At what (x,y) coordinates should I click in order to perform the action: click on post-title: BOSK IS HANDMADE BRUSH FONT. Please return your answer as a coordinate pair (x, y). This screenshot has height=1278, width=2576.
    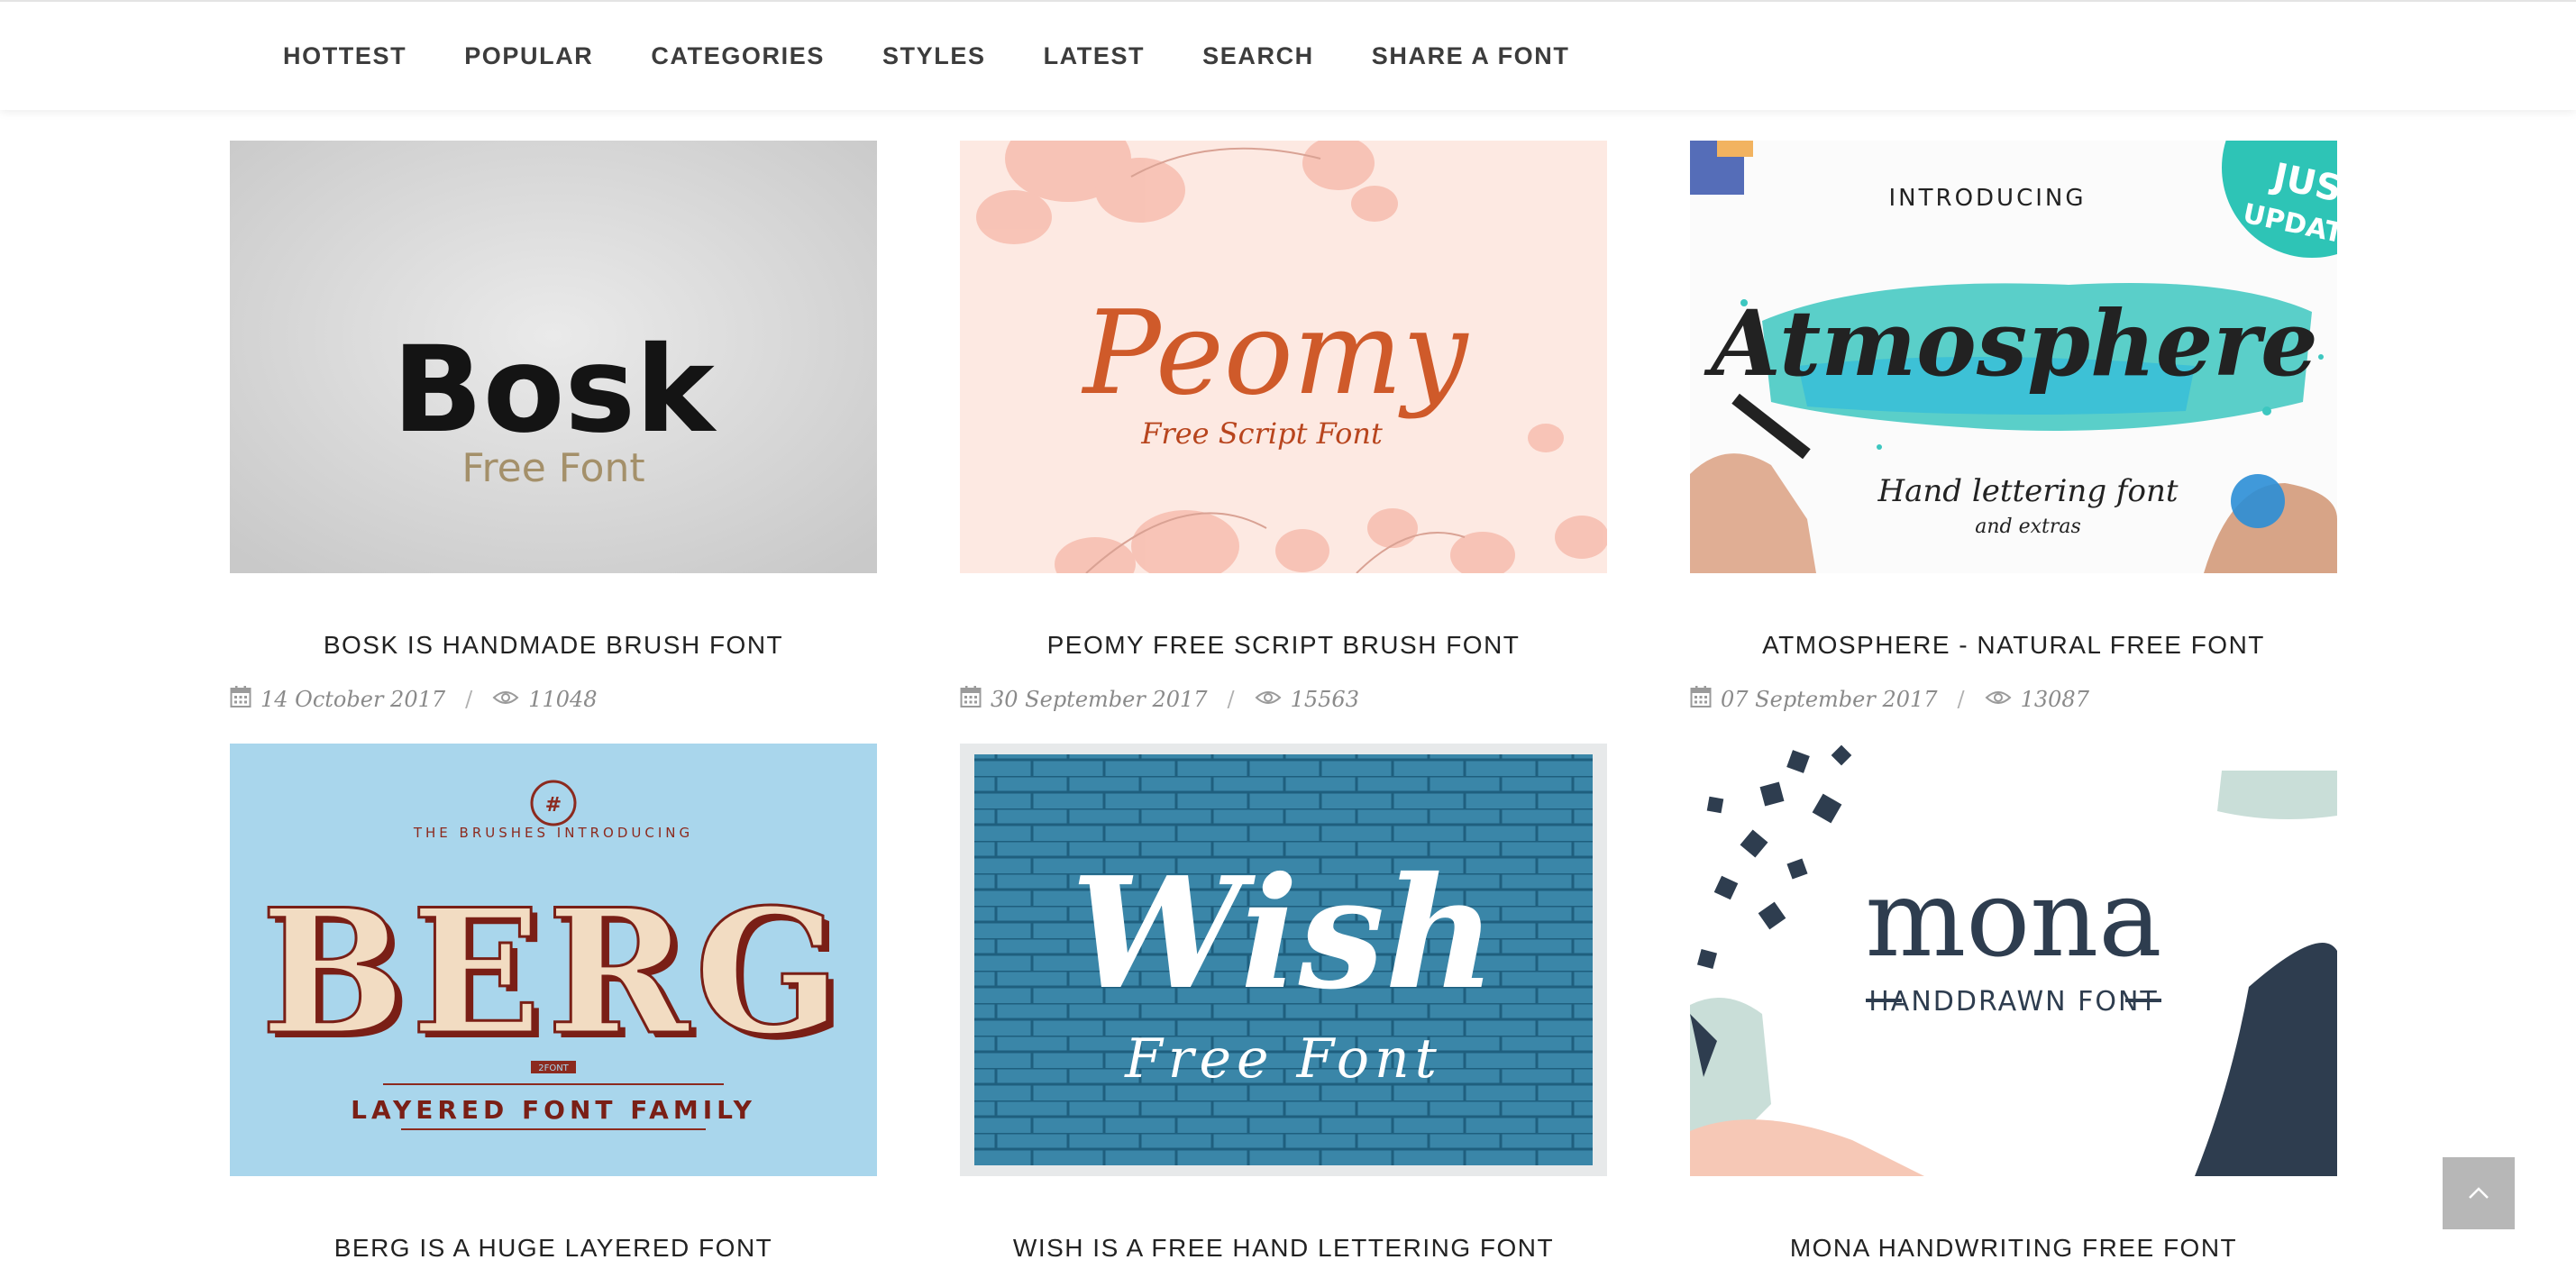
    Looking at the image, I should click on (553, 646).